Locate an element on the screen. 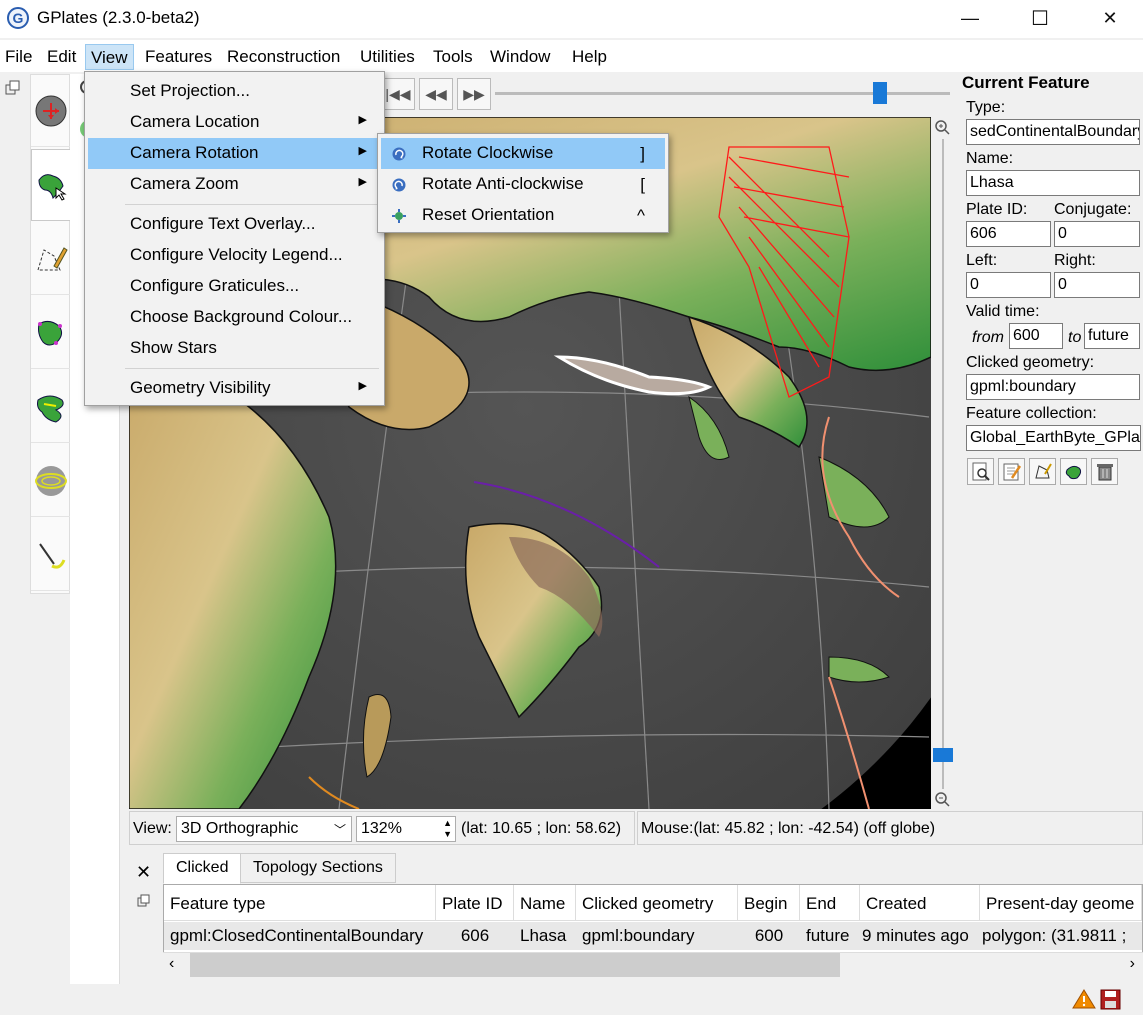 The height and width of the screenshot is (1015, 1143). menu-reconstruction: Reconstruction is located at coordinates (283, 57).